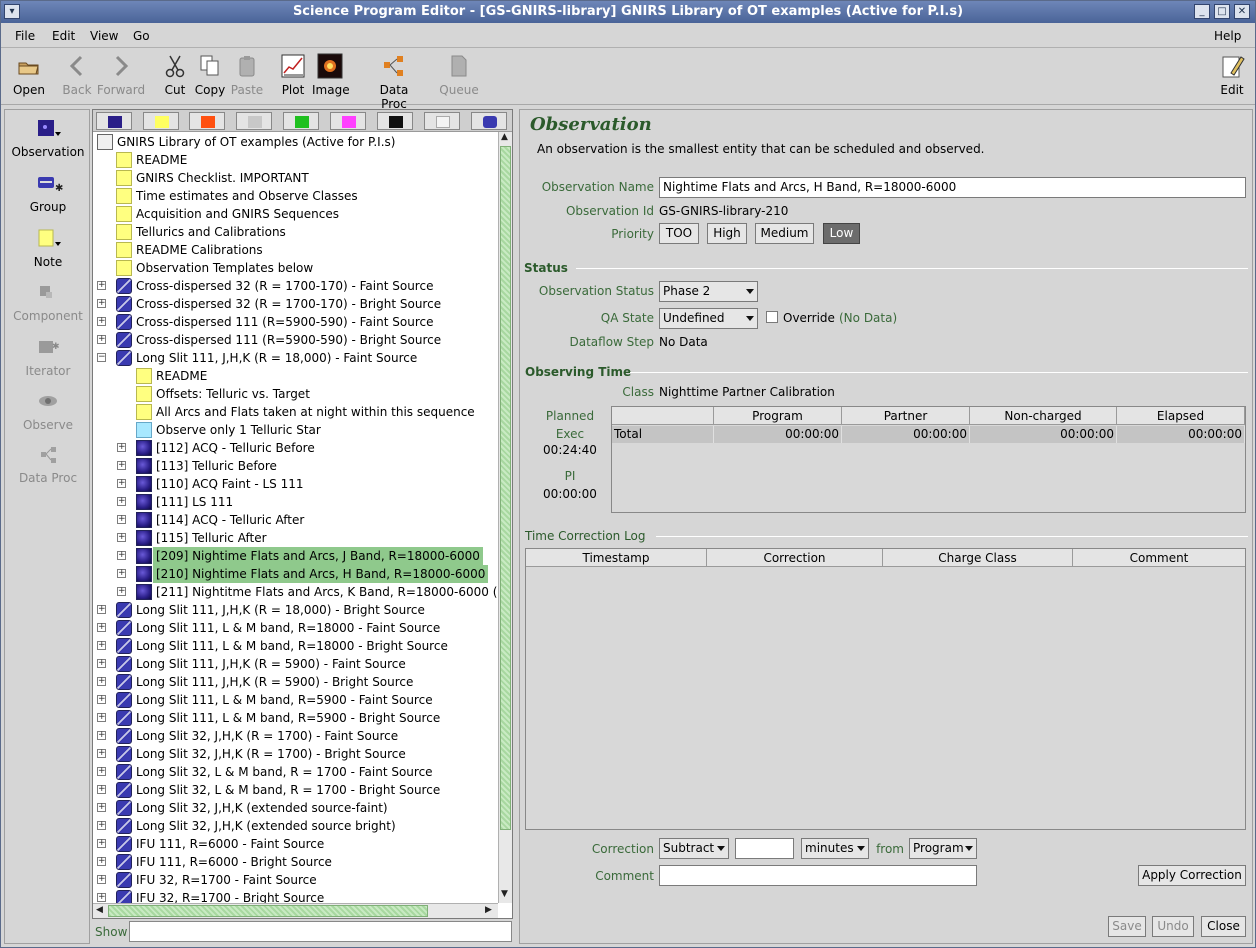  Describe the element at coordinates (295, 862) in the screenshot. I see `tree-group: + IFU 111, R=6000 - Bright Source` at that location.